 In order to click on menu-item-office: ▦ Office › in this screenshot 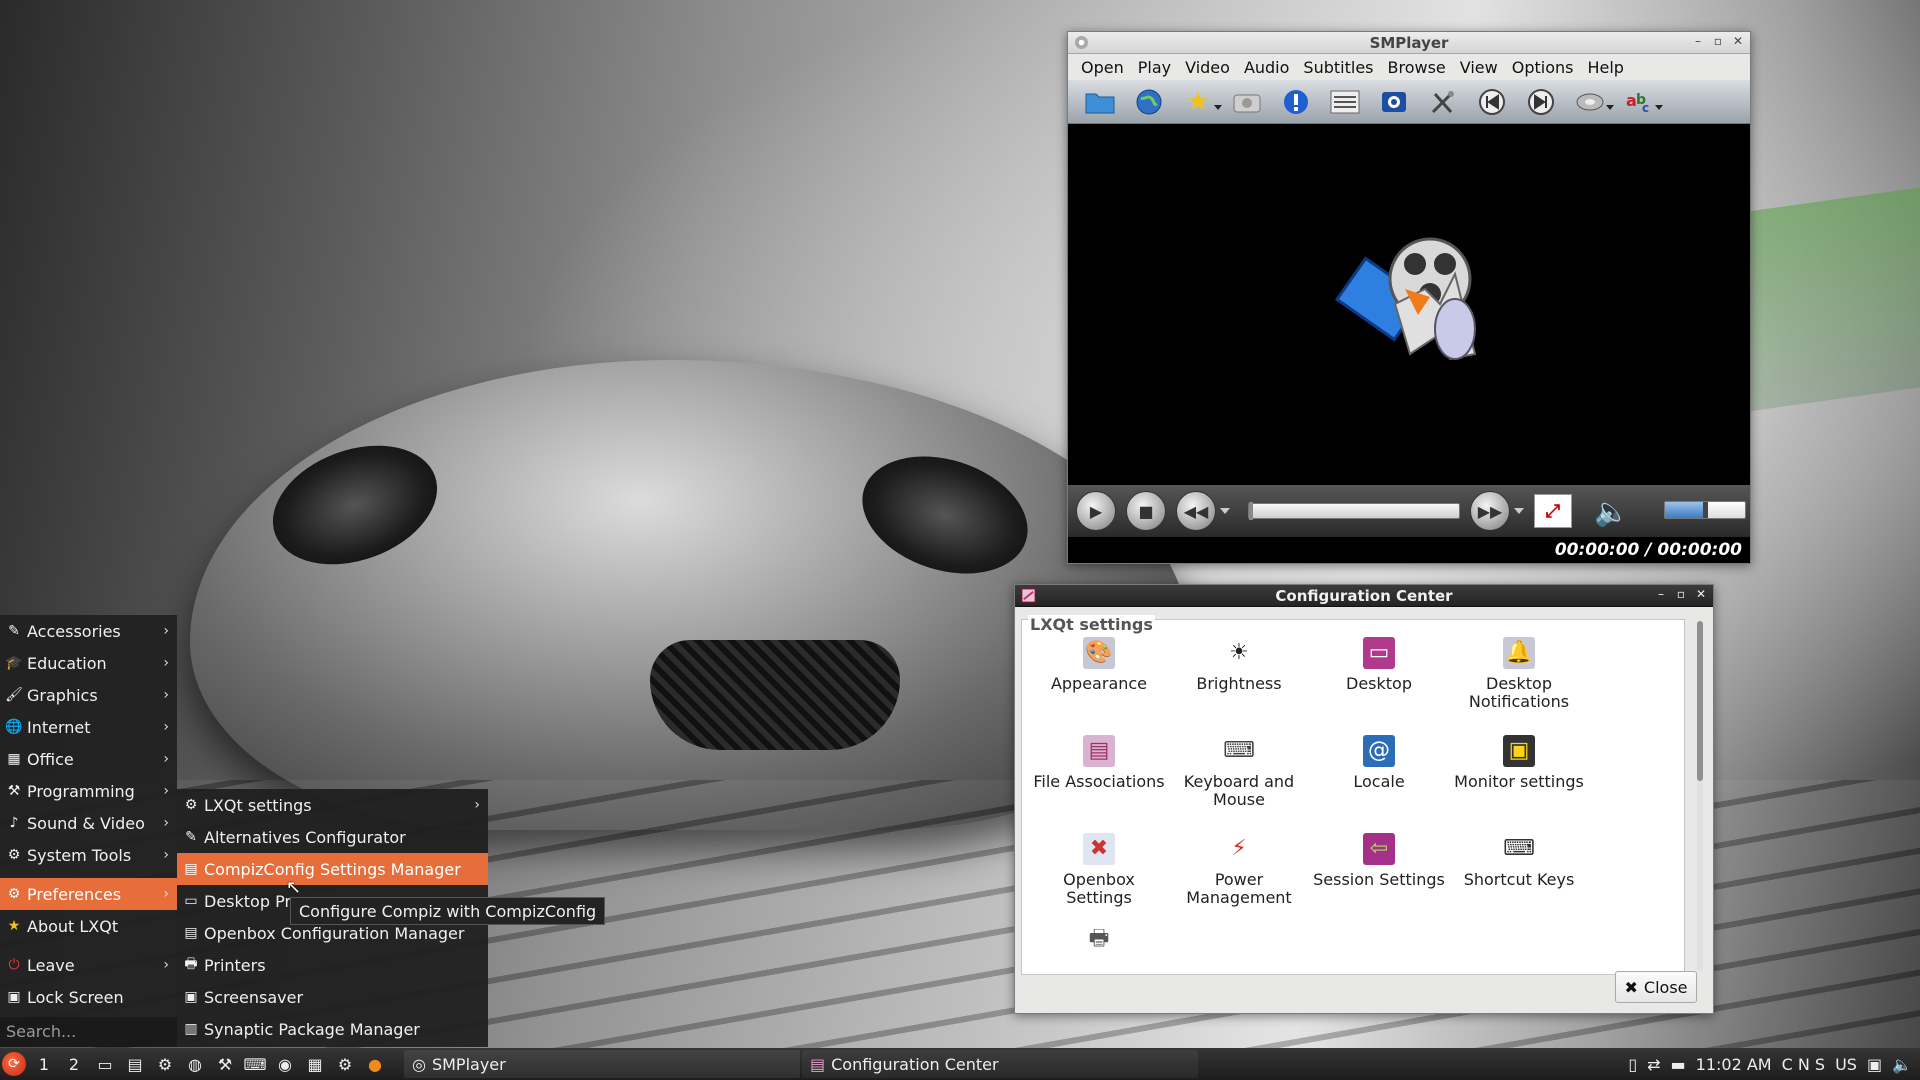, I will do `click(88, 759)`.